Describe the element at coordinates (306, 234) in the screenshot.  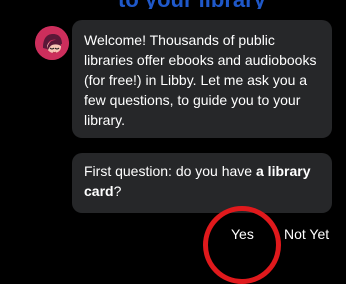
I see `not-yet-button: Not Yet` at that location.